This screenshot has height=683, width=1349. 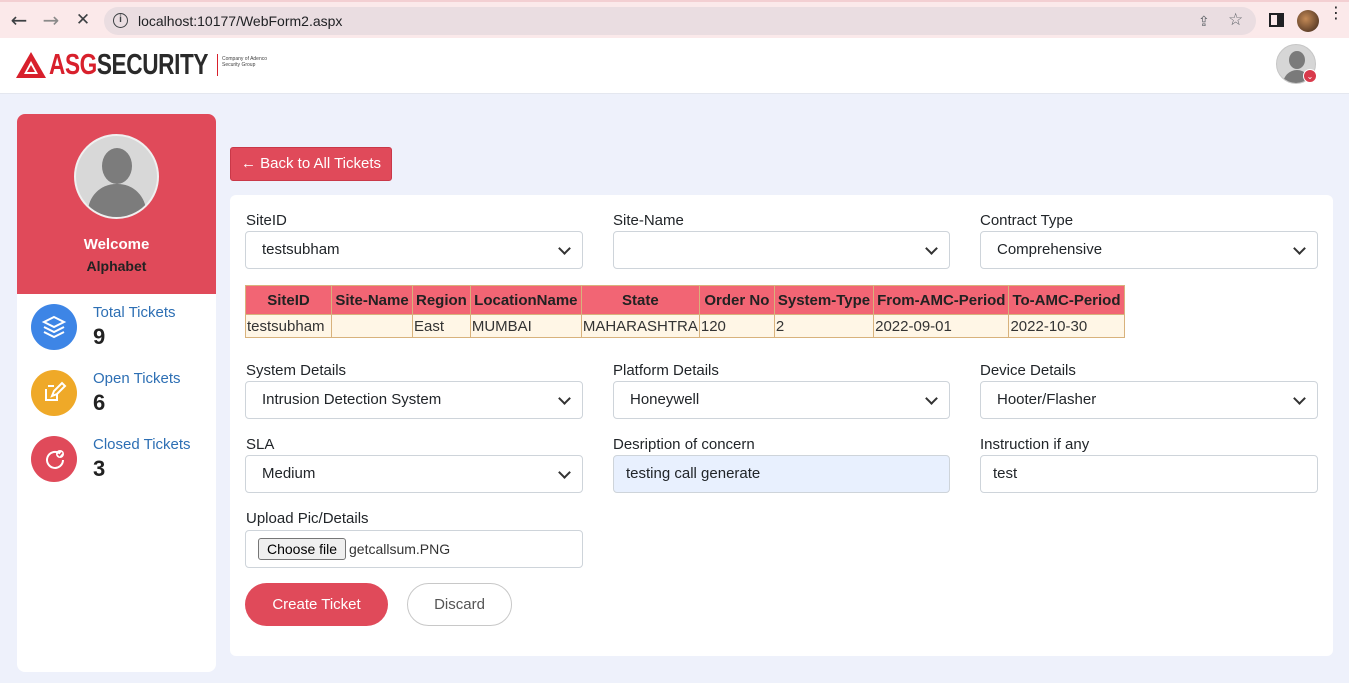 I want to click on bookmark-star-icon: ☆, so click(x=1235, y=20).